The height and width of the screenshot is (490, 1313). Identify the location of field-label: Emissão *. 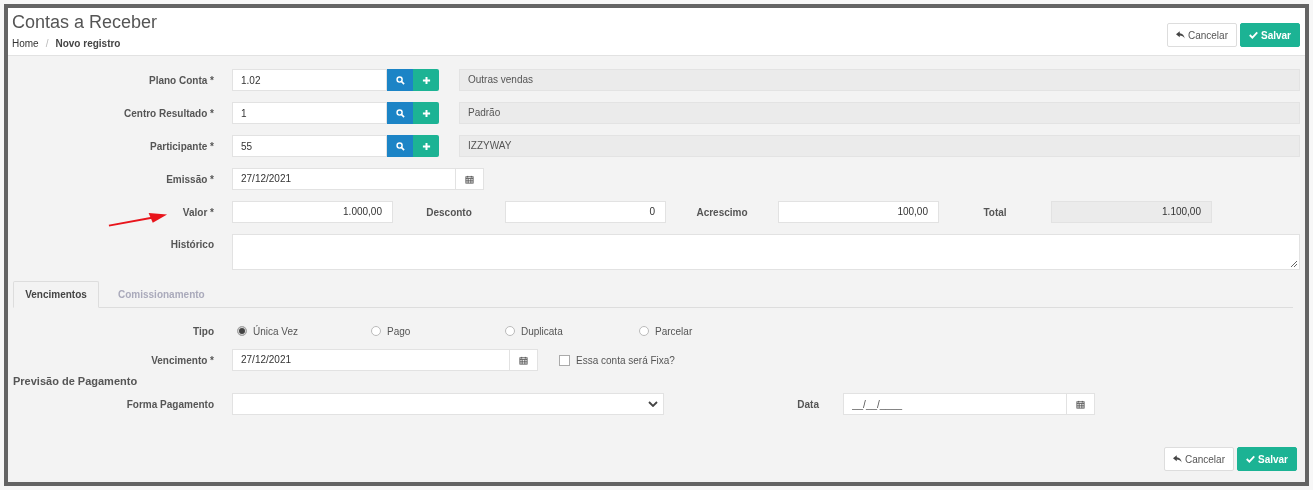
(190, 179).